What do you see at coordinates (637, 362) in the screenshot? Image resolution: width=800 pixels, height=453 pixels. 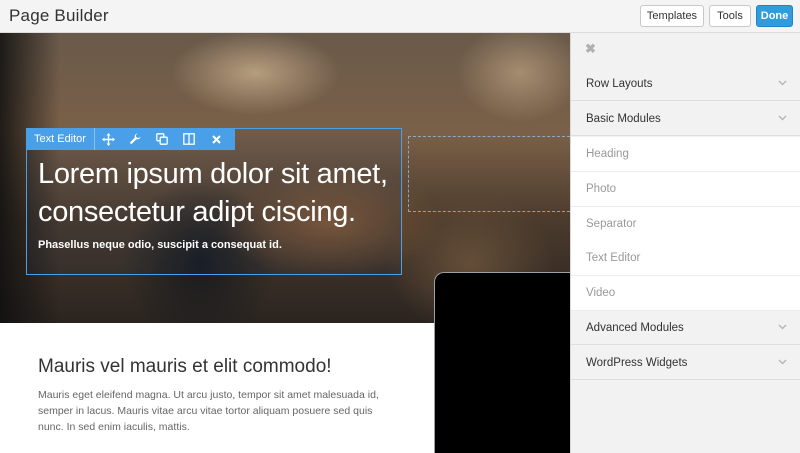 I see `panel-section-label: WordPress Widgets` at bounding box center [637, 362].